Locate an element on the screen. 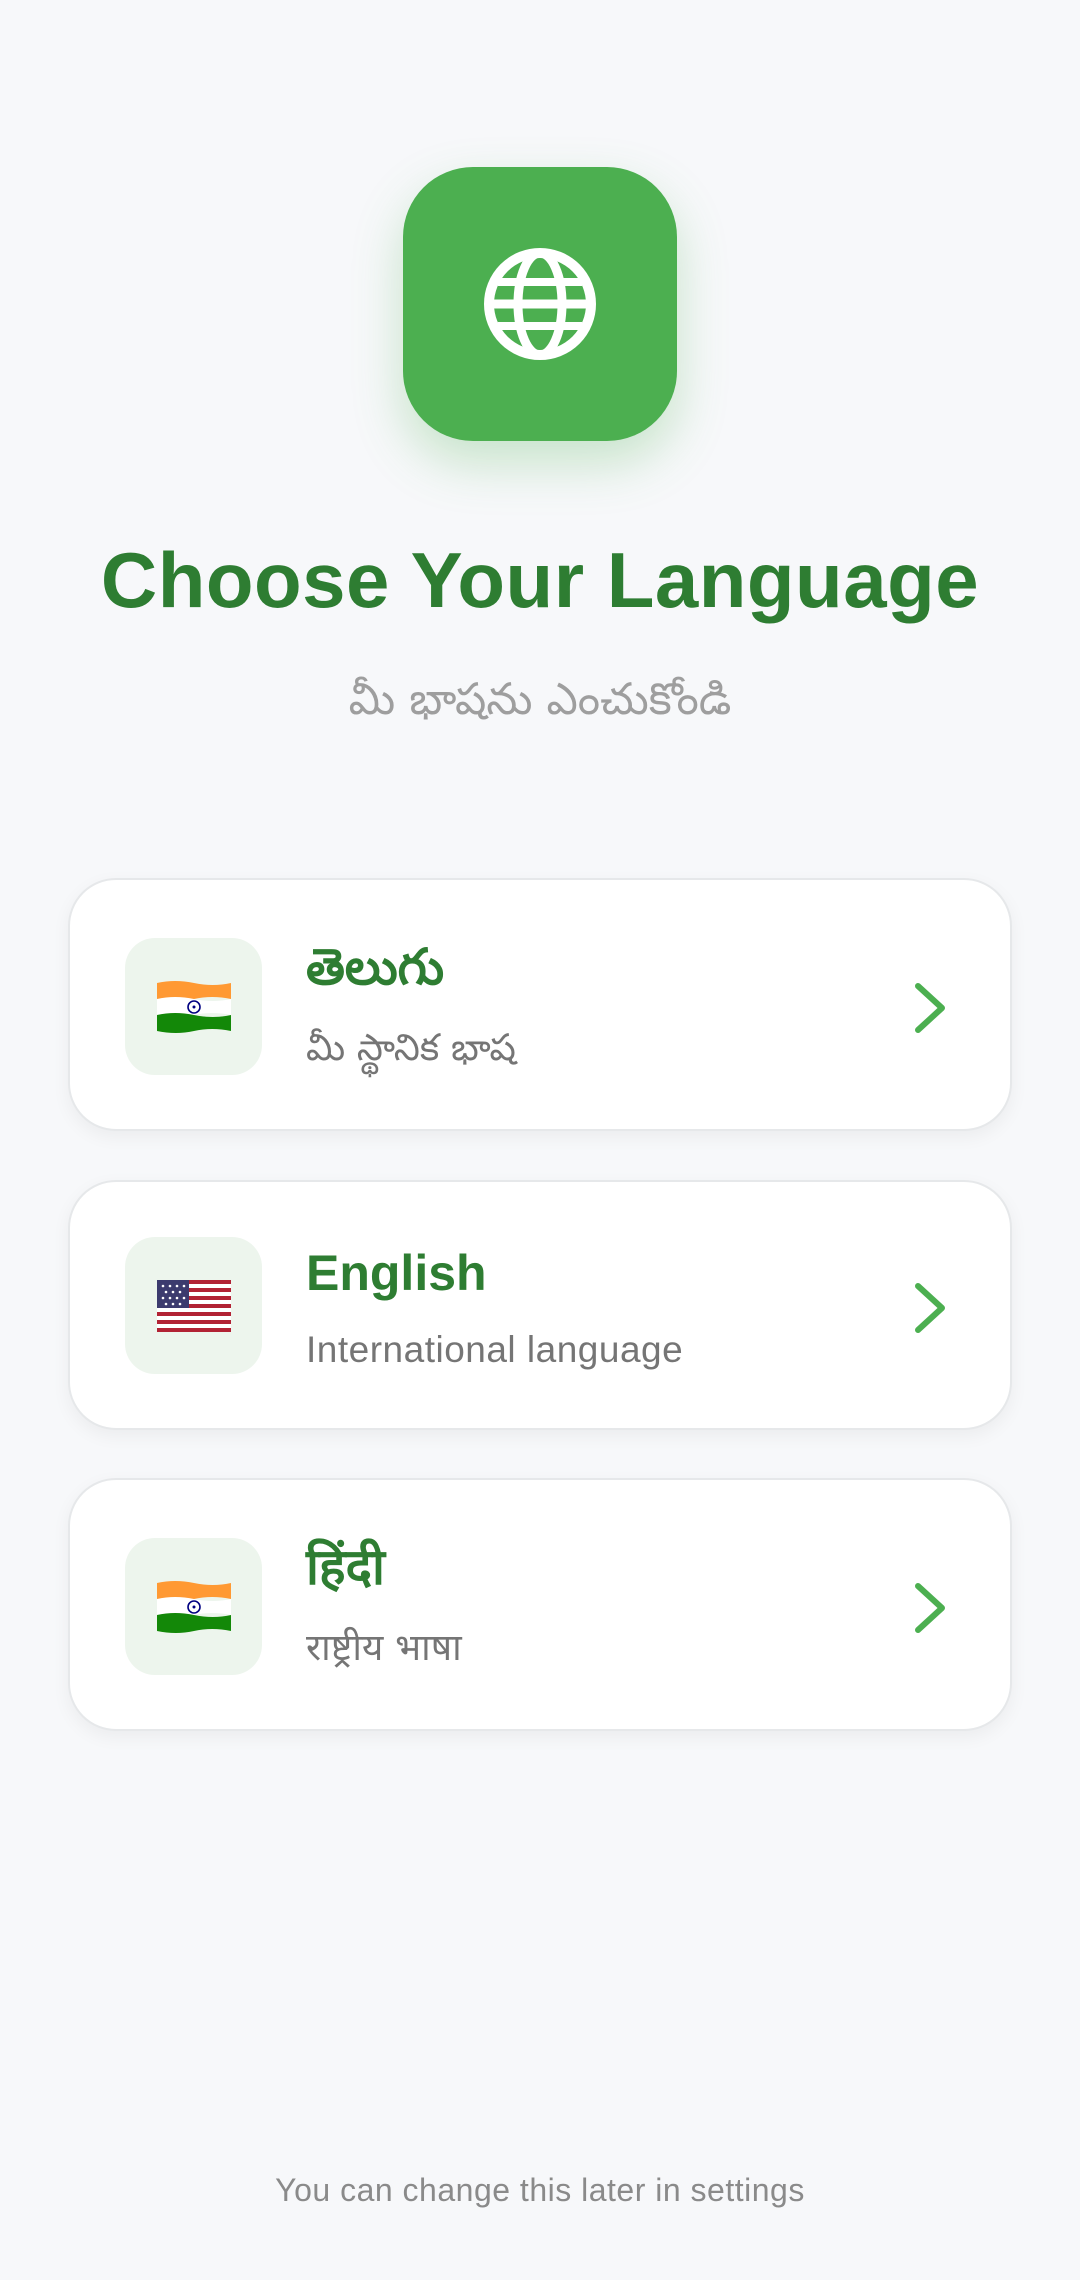  globe-icon is located at coordinates (540, 304).